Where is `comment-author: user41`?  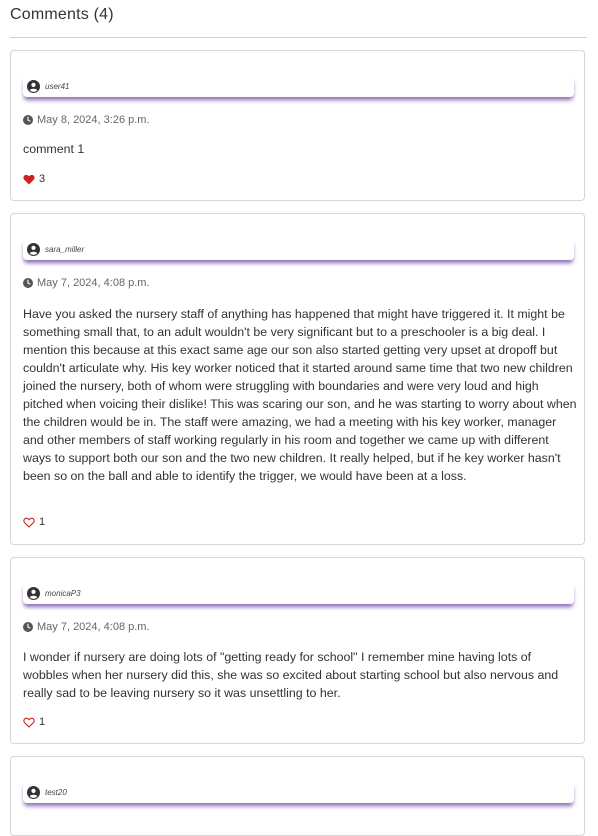
comment-author: user41 is located at coordinates (298, 86).